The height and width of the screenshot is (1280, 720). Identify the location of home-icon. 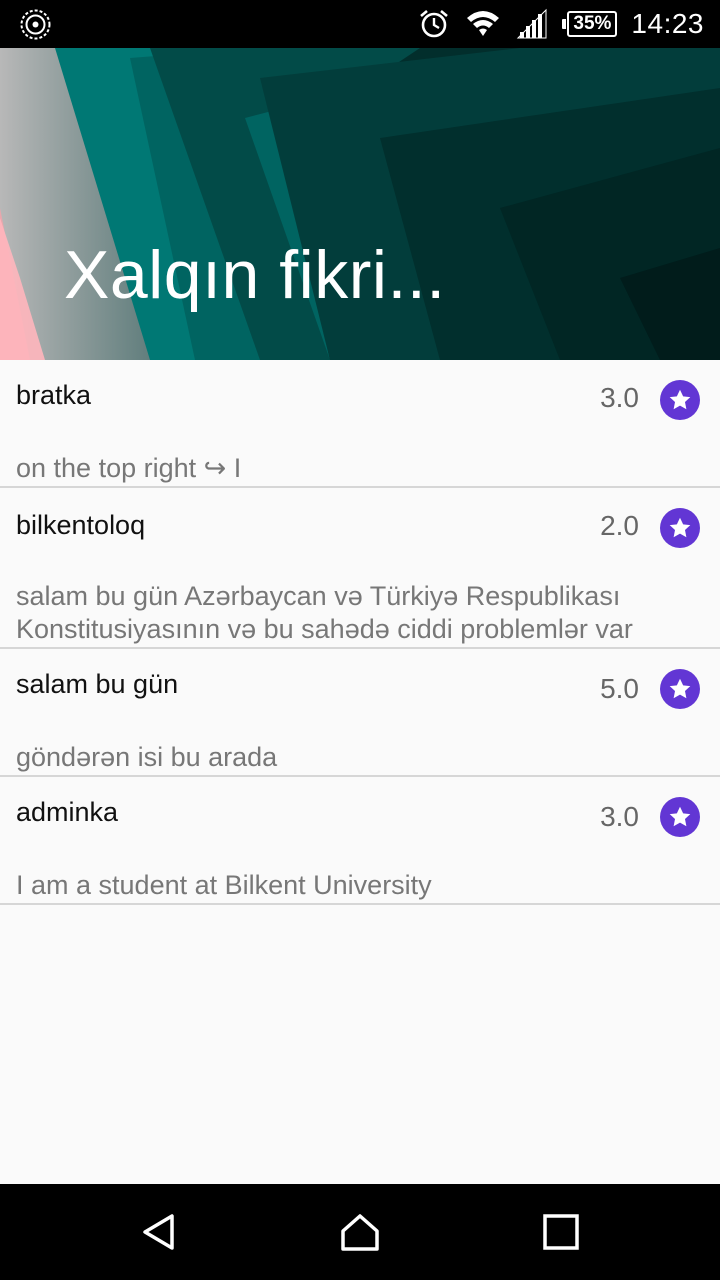
(360, 1232).